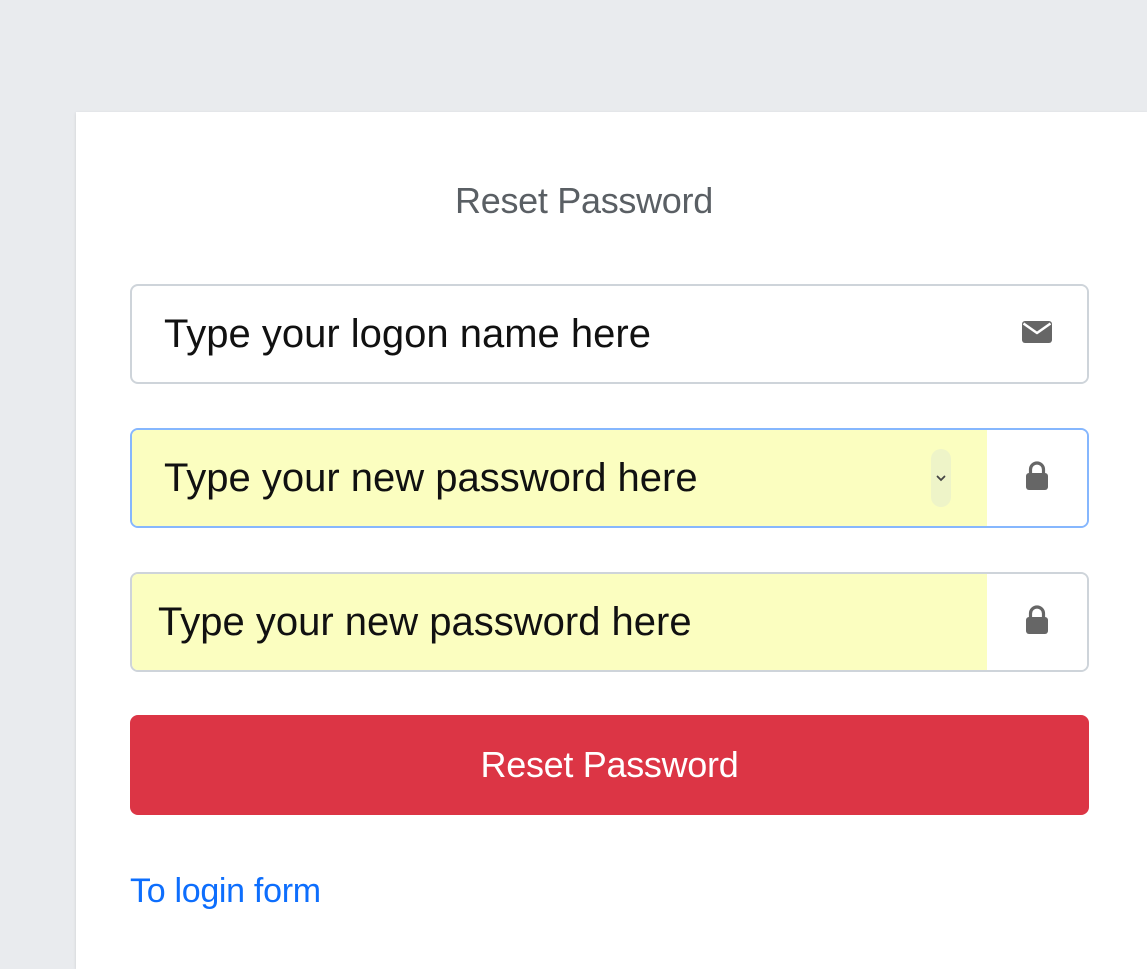 Image resolution: width=1147 pixels, height=969 pixels. I want to click on envelope-icon, so click(1037, 334).